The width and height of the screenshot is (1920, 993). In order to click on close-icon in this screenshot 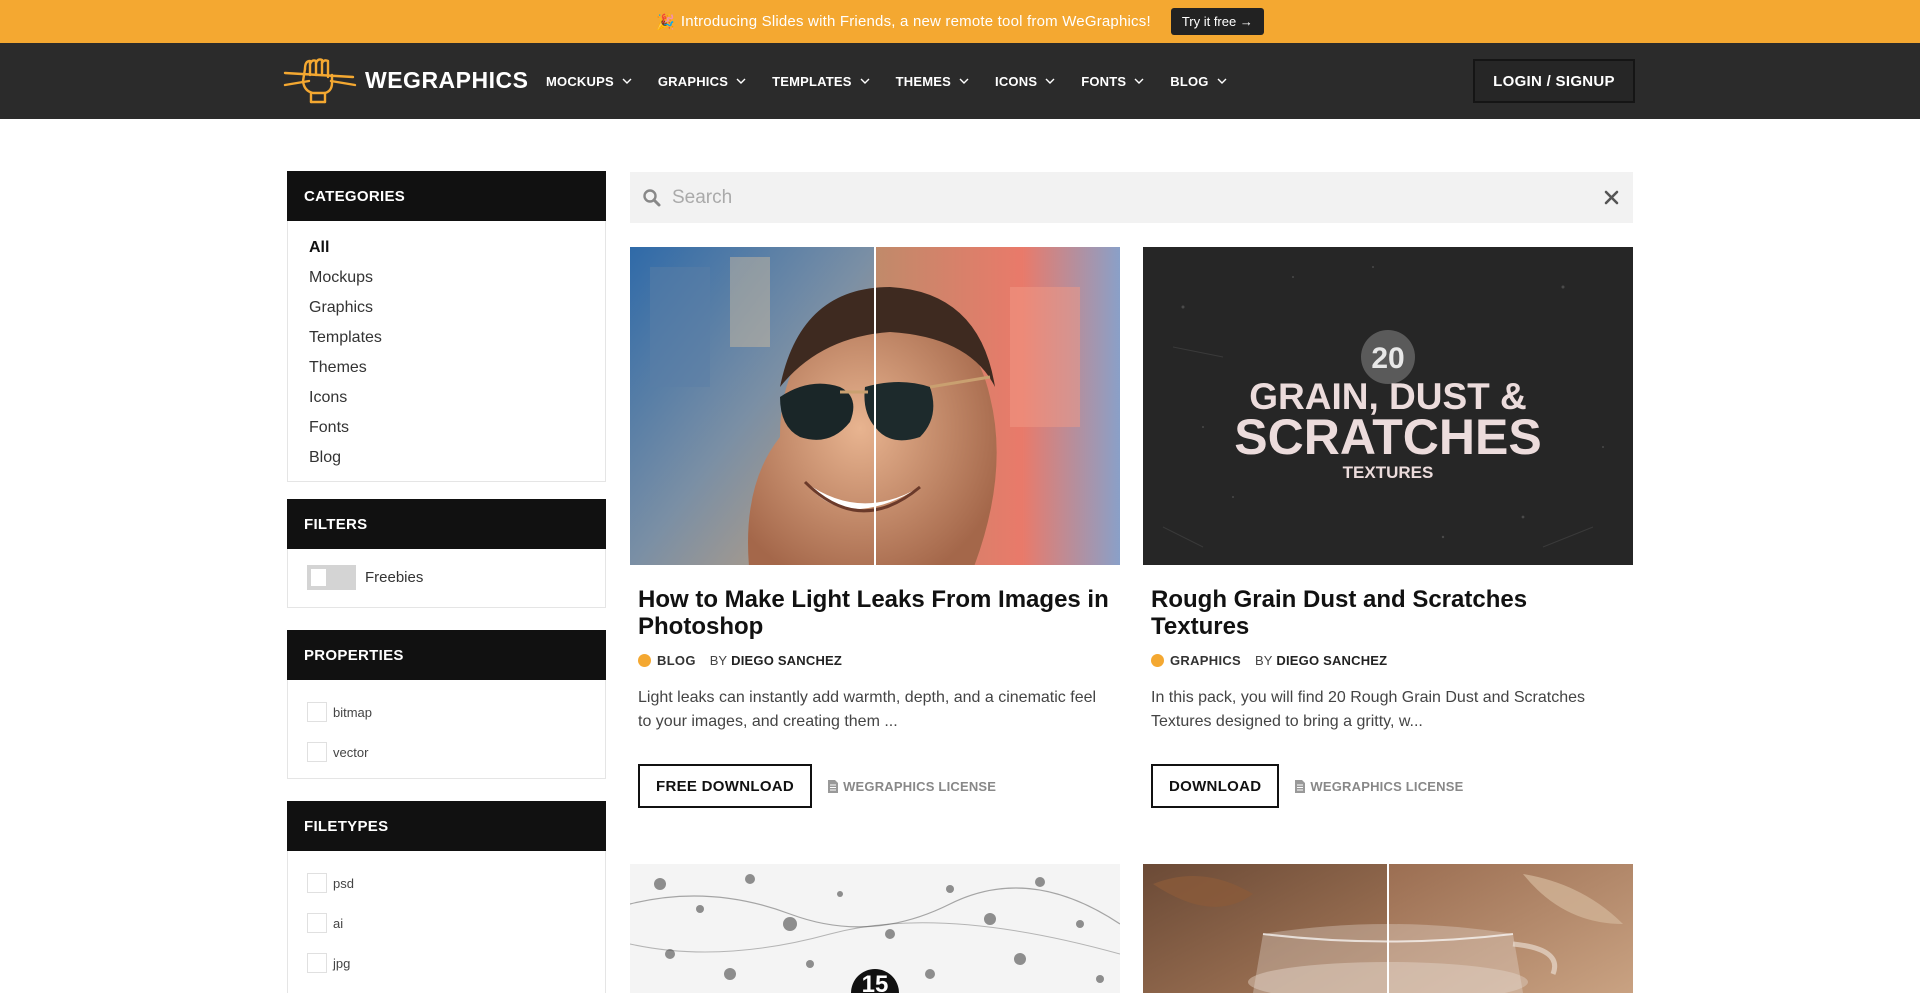, I will do `click(1611, 197)`.